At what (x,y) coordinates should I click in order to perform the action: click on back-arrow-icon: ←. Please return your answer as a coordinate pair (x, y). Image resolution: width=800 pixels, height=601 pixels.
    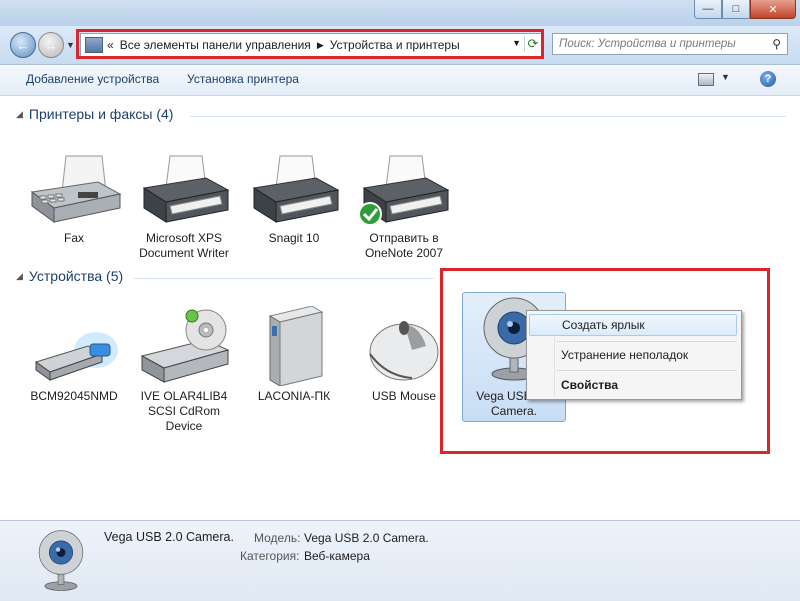
    Looking at the image, I should click on (23, 45).